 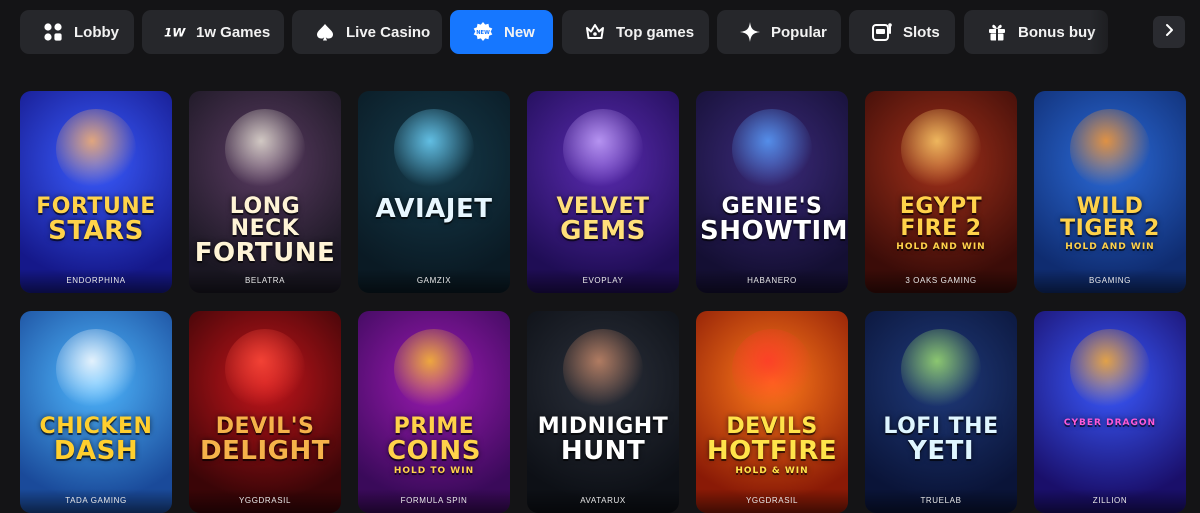 I want to click on game-title-line2: Stars, so click(x=96, y=231).